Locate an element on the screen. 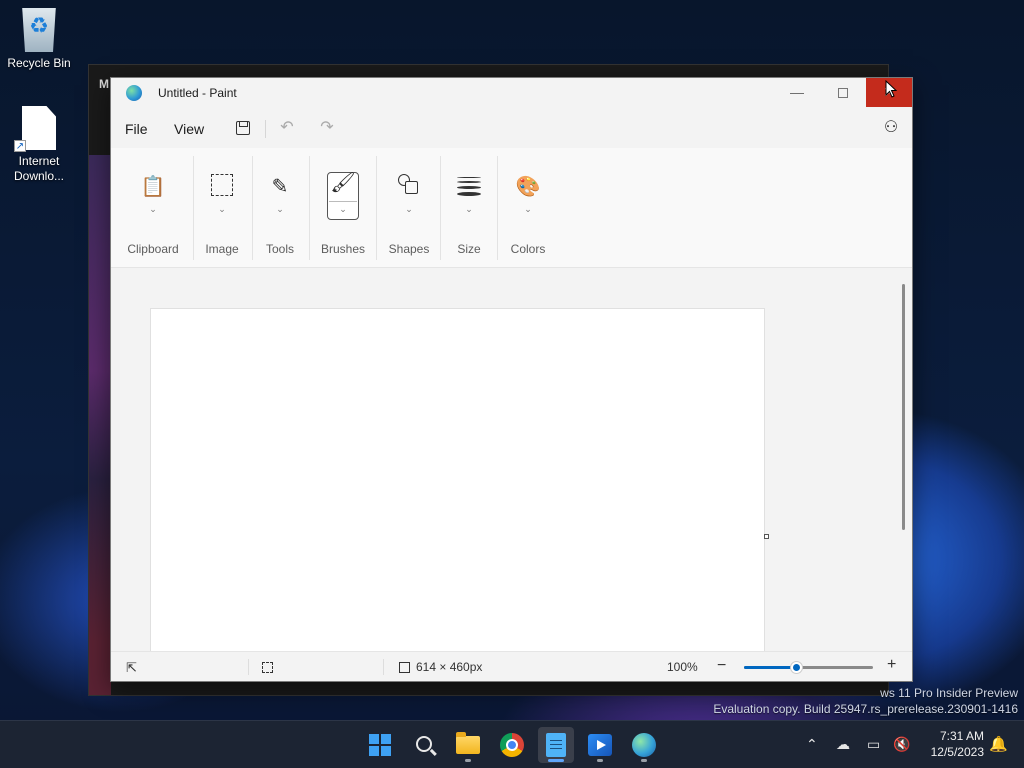 Image resolution: width=1024 pixels, height=768 pixels. ribbon-group-shapes: ⌄ Shapes is located at coordinates (409, 208).